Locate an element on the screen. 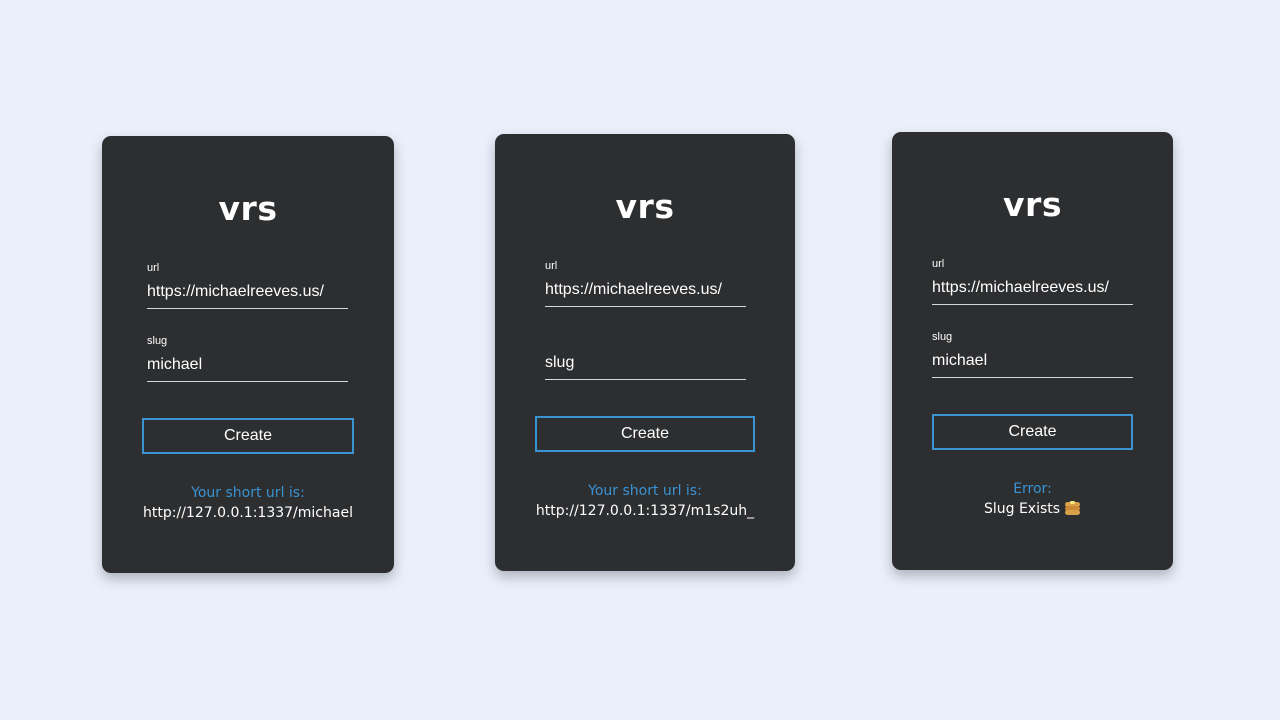 This screenshot has height=720, width=1280. url-shortener-card-error: vrs url slug Create Error: Slug Exists is located at coordinates (1032, 351).